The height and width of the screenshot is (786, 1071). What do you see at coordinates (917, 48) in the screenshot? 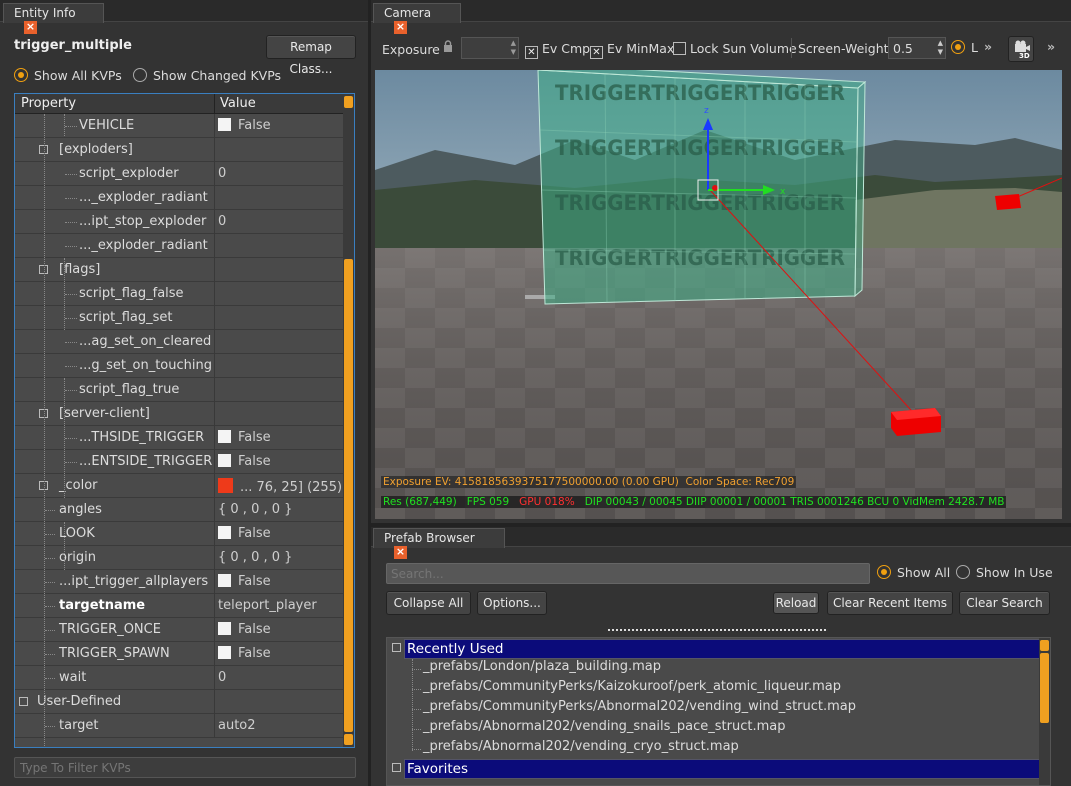
I see `screen-weight-spinbox: 0.5 ▲ ▼` at bounding box center [917, 48].